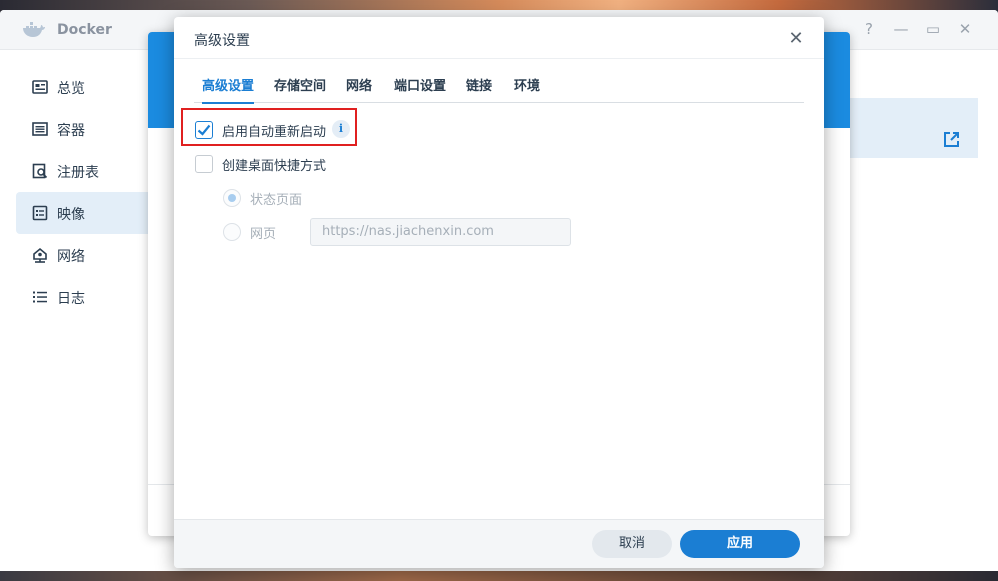  Describe the element at coordinates (40, 171) in the screenshot. I see `registry-icon` at that location.